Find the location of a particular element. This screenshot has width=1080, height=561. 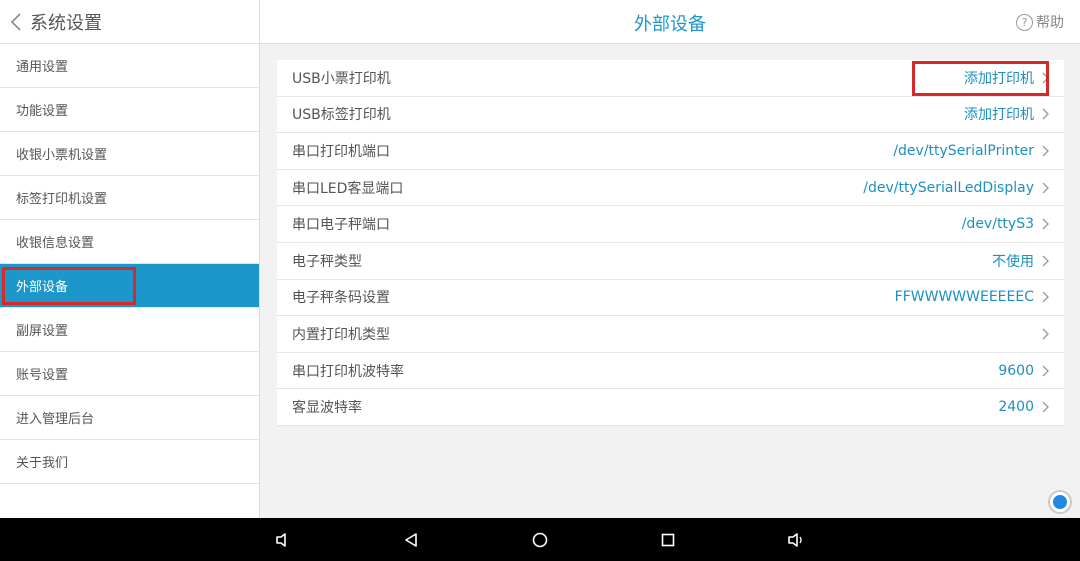

settings-row-value: /dev/ttyS3 is located at coordinates (997, 224).